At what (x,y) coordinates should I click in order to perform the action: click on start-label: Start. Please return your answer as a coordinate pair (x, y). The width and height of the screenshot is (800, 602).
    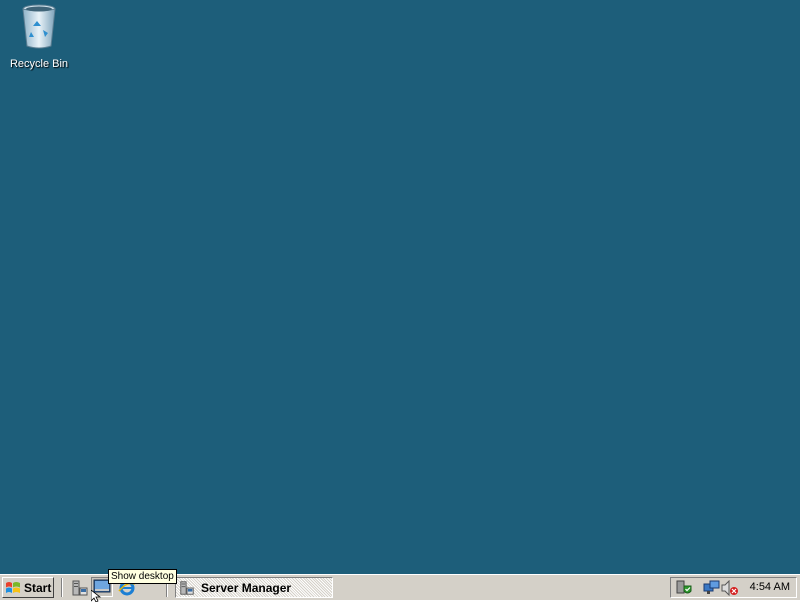
    Looking at the image, I should click on (38, 587).